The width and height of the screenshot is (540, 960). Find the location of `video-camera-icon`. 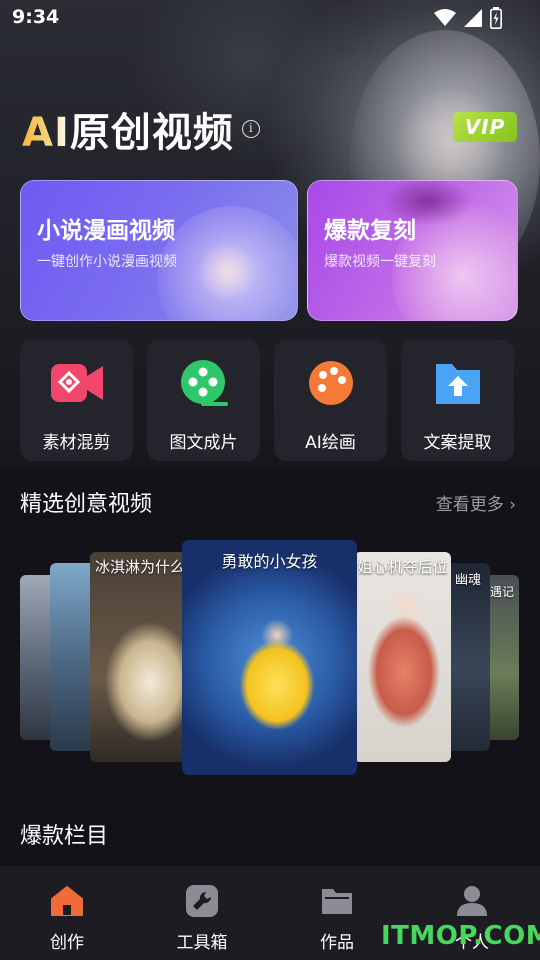

video-camera-icon is located at coordinates (77, 383).